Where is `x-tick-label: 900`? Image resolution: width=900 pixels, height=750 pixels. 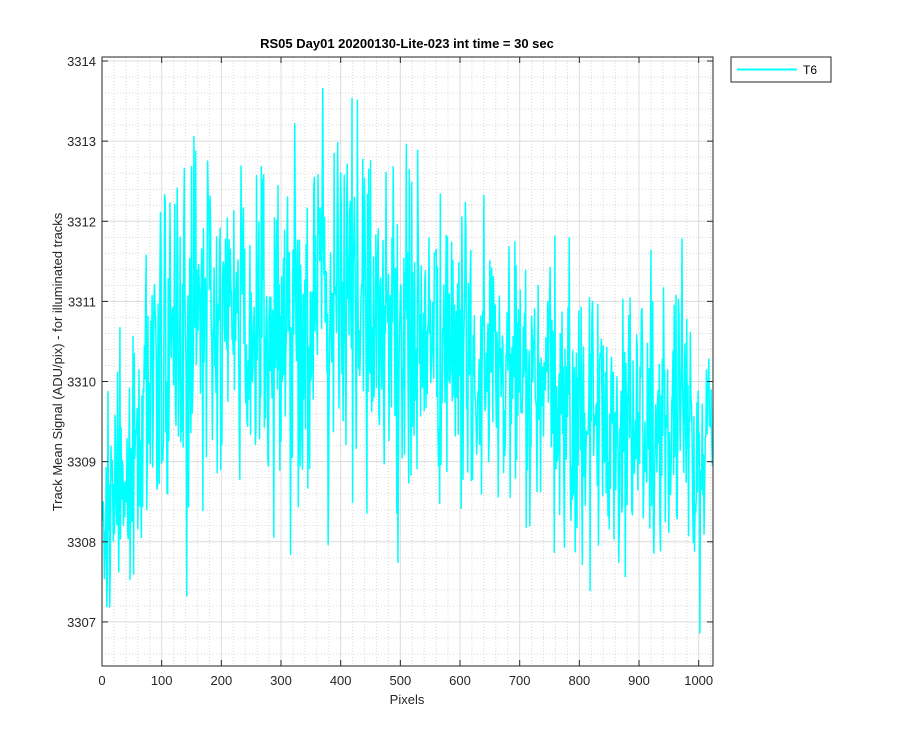 x-tick-label: 900 is located at coordinates (639, 680).